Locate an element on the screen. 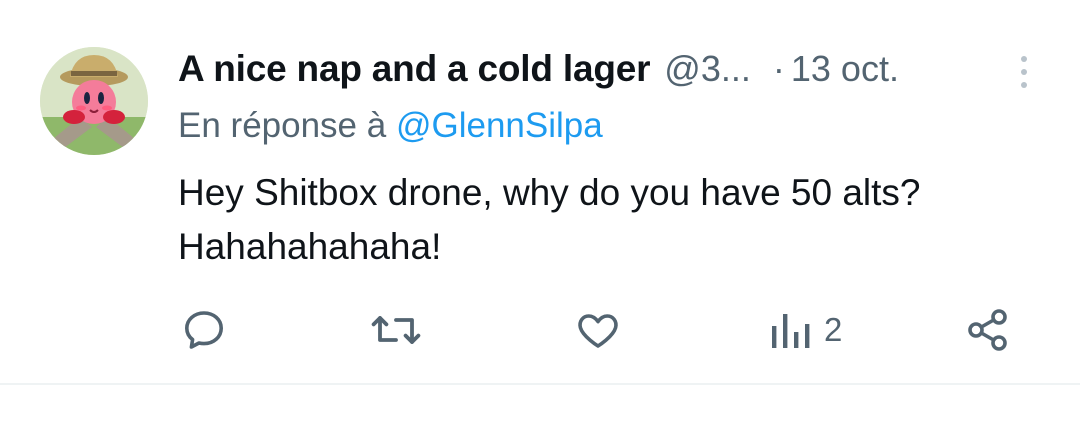 The height and width of the screenshot is (424, 1080). bar-chart-icon is located at coordinates (791, 331).